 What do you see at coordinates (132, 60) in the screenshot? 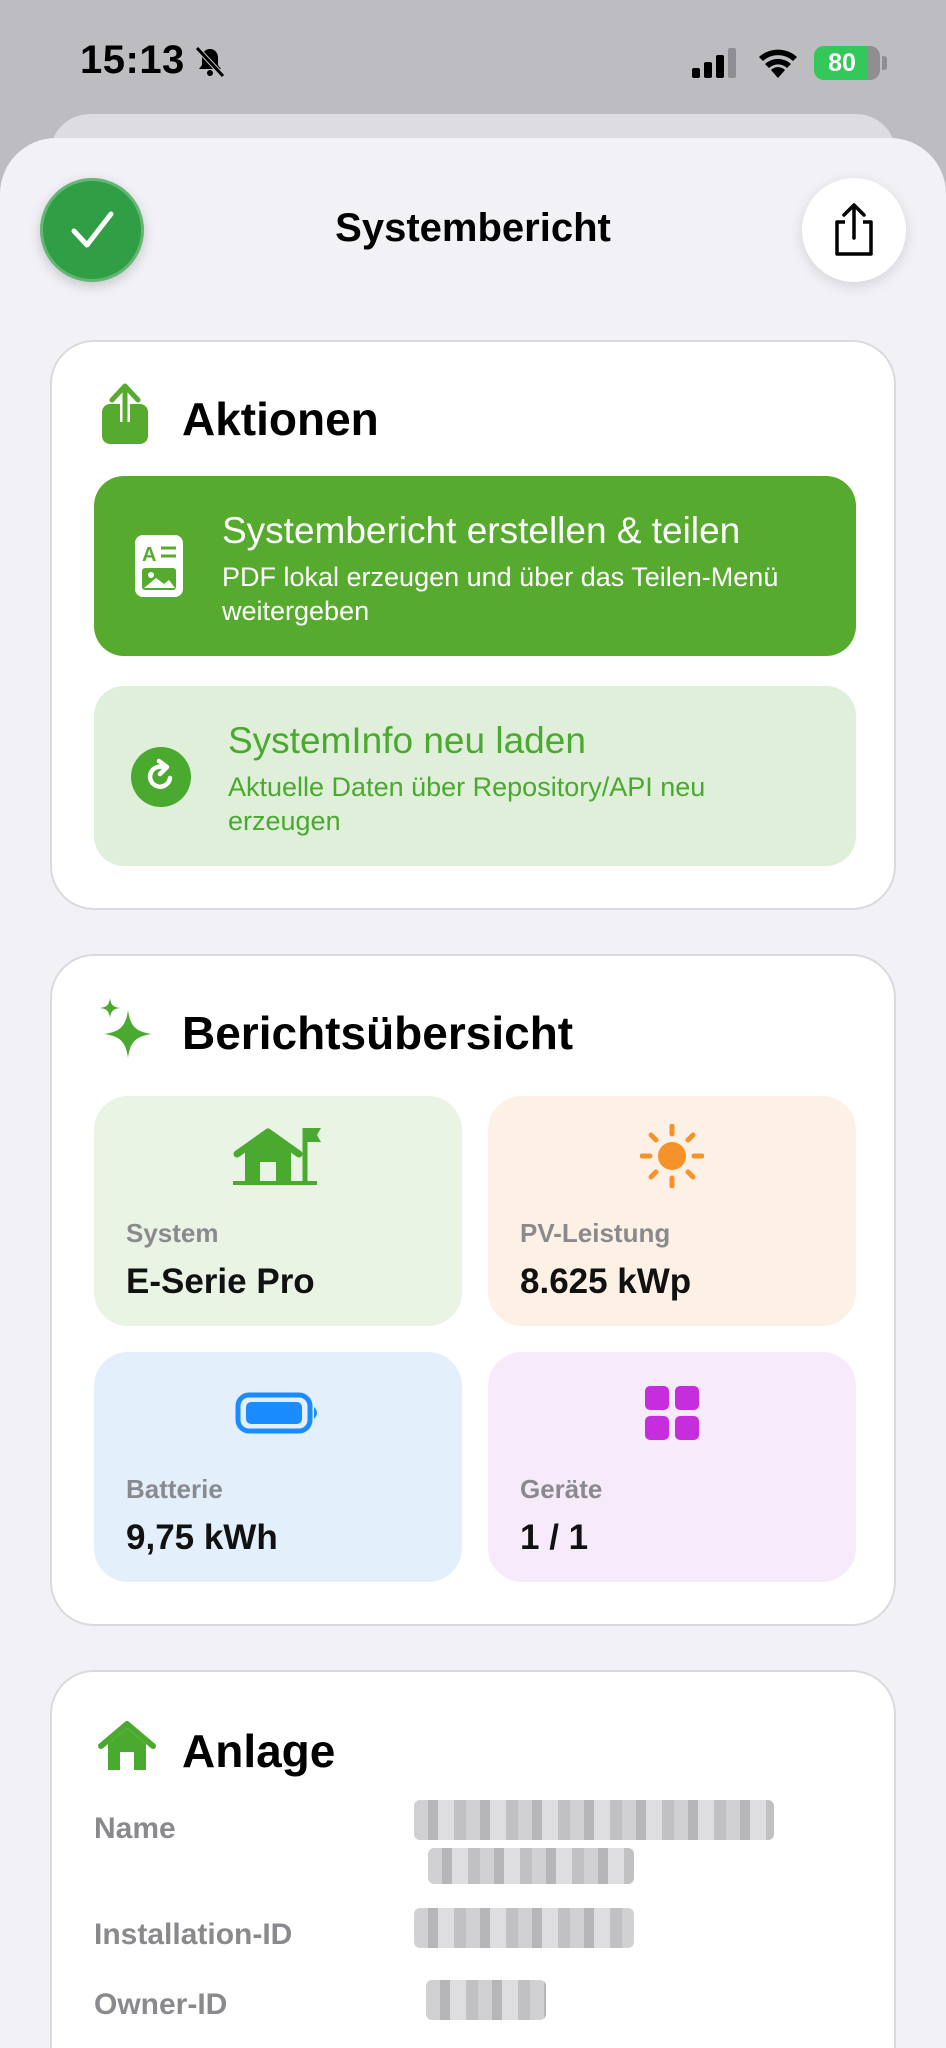
I see `status-time: 15:13` at bounding box center [132, 60].